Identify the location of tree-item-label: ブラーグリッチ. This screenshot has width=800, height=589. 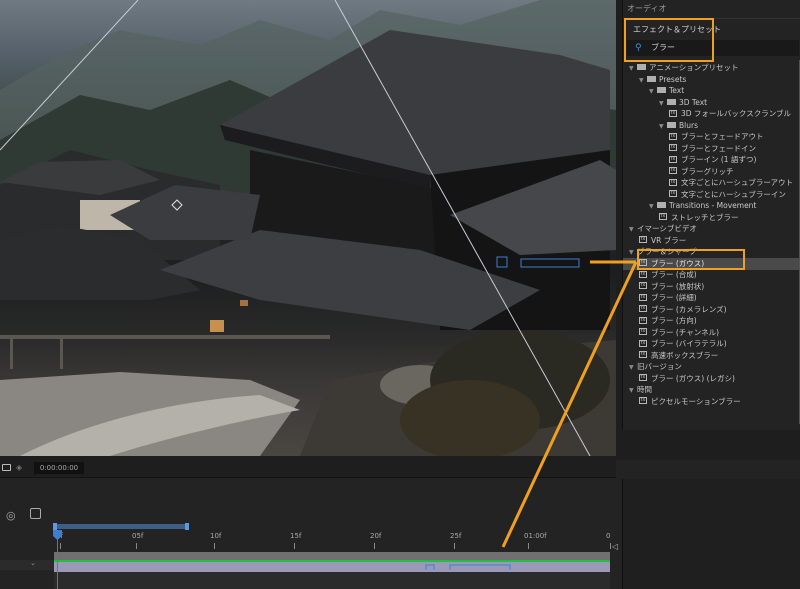
(707, 171).